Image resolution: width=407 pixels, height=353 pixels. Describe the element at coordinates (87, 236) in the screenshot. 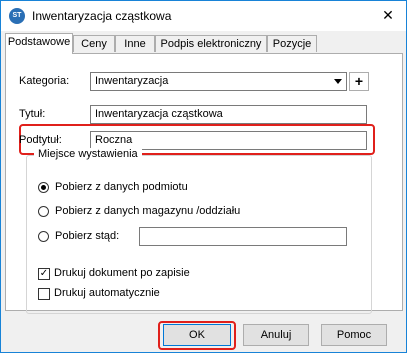

I see `radio-custom-label: Pobierz stąd:` at that location.